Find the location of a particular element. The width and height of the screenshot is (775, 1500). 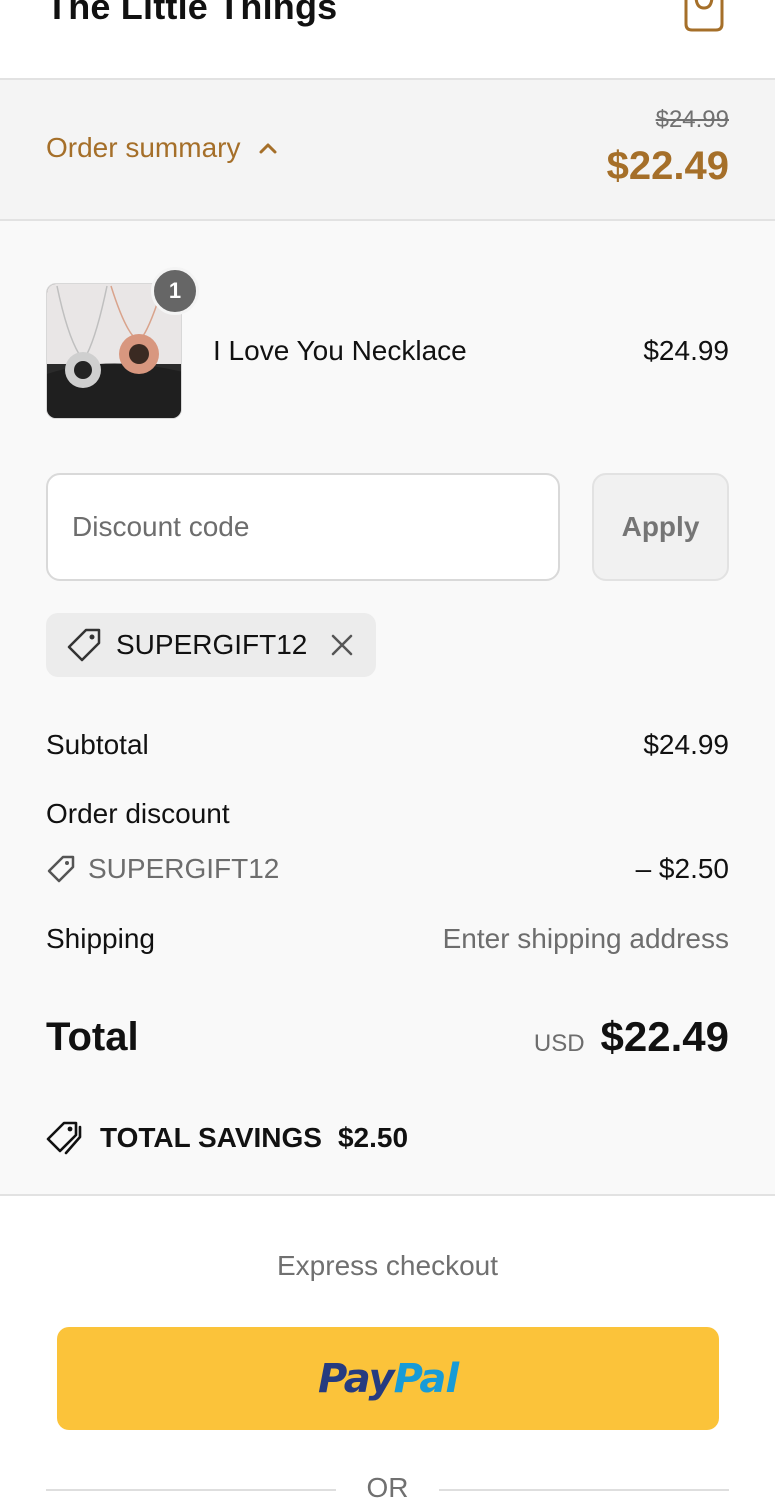

applied-discount-chip: SUPERGIFT12 is located at coordinates (211, 645).